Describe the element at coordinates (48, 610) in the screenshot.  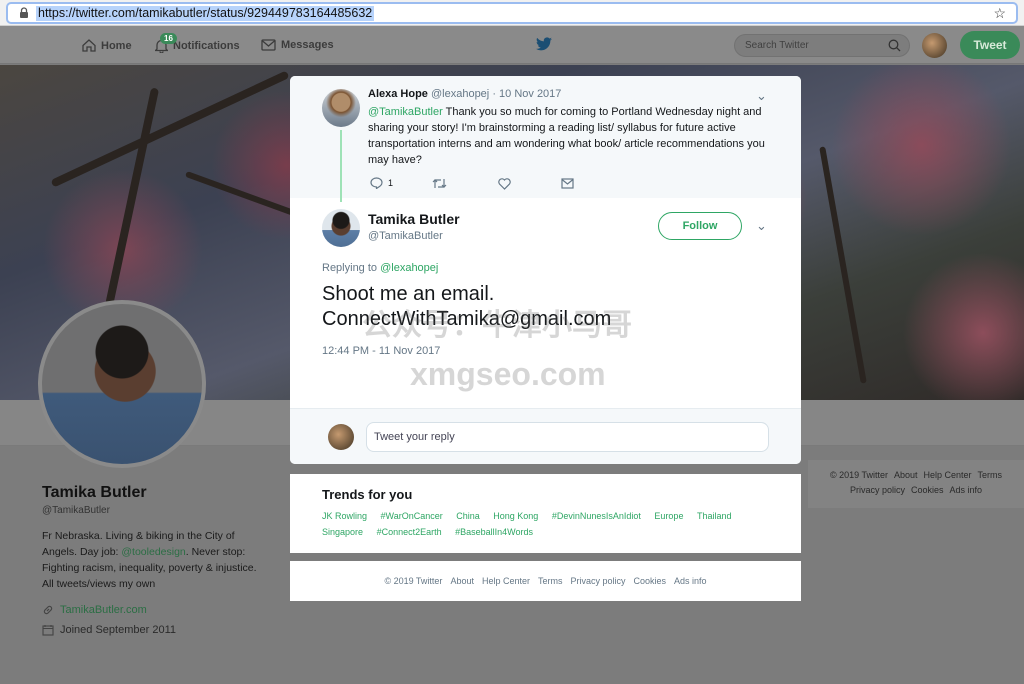
I see `link-icon` at that location.